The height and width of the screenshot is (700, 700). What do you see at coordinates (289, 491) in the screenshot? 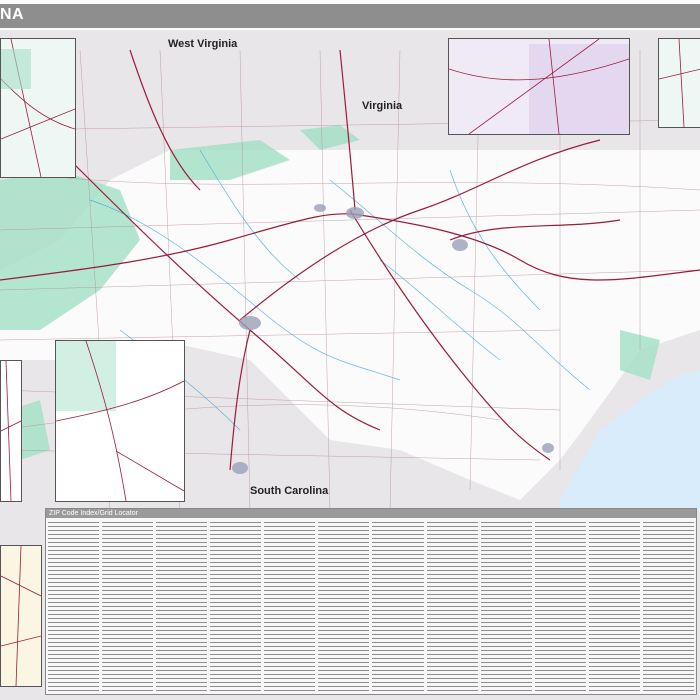
I see `label-south-carolina: South Carolina` at bounding box center [289, 491].